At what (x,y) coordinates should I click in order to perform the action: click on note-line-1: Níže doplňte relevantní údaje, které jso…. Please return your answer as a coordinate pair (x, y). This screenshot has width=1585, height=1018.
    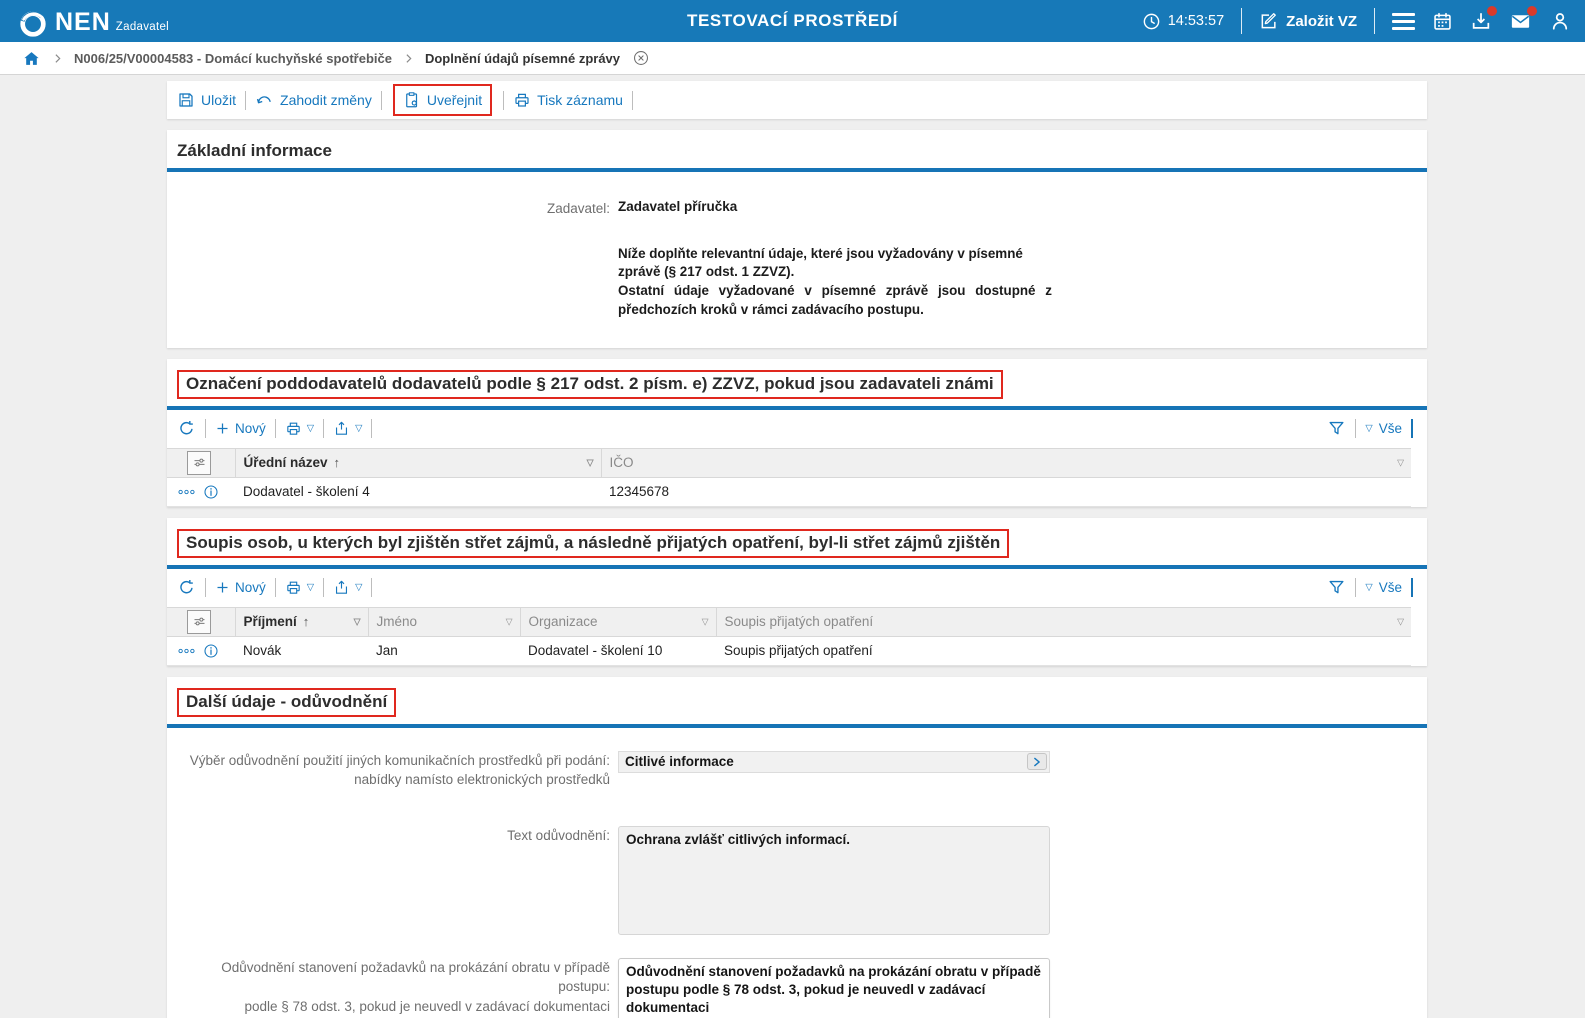
    Looking at the image, I should click on (820, 262).